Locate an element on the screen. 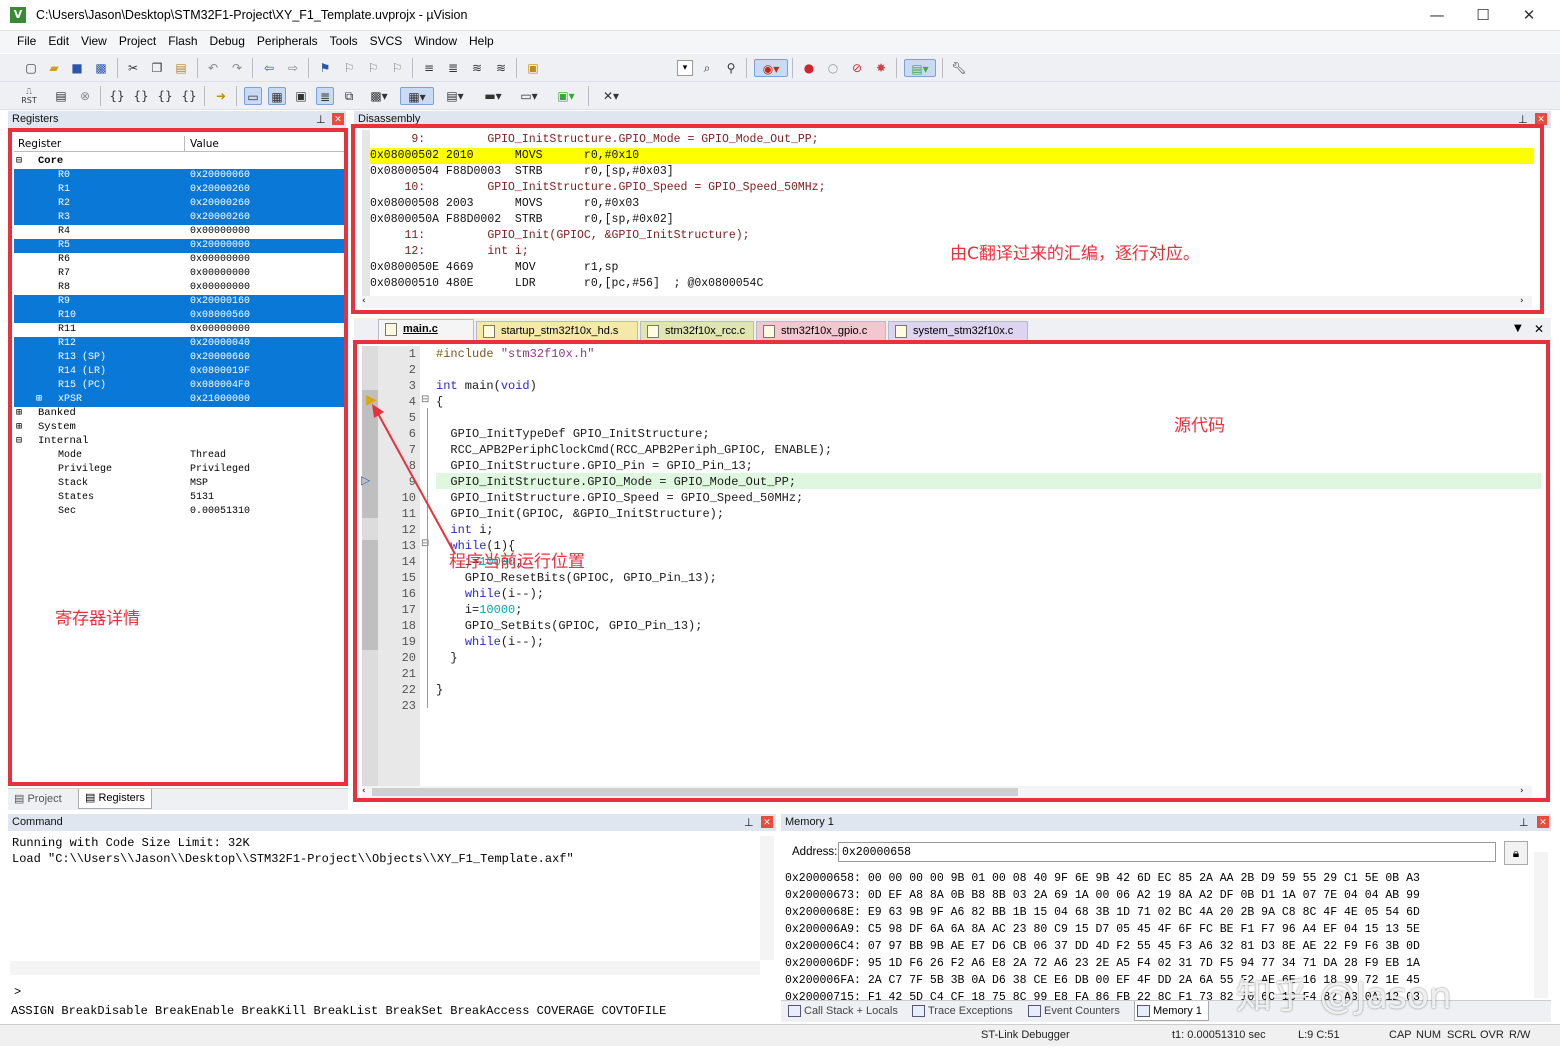 The image size is (1560, 1051). find-in-files-icon: ▣ is located at coordinates (533, 68).